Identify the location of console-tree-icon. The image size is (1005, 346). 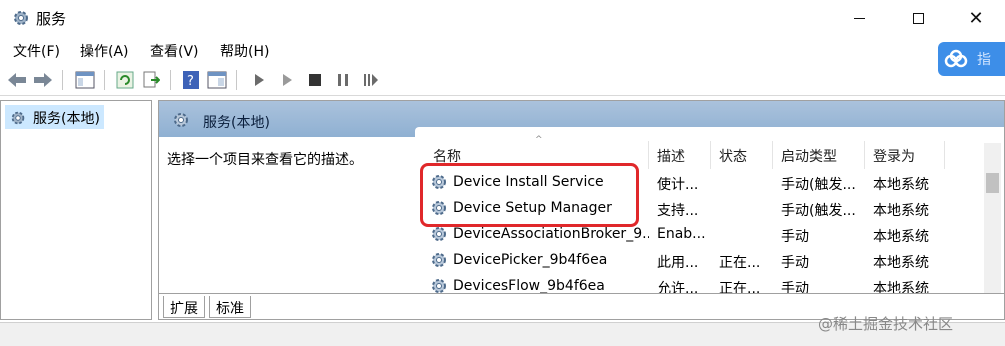
(85, 80).